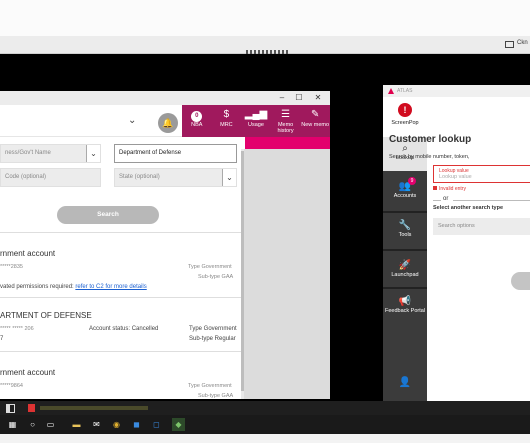 Image resolution: width=530 pixels, height=443 pixels. What do you see at coordinates (46, 315) in the screenshot?
I see `result-title: ARTMENT OF DEFENSE` at bounding box center [46, 315].